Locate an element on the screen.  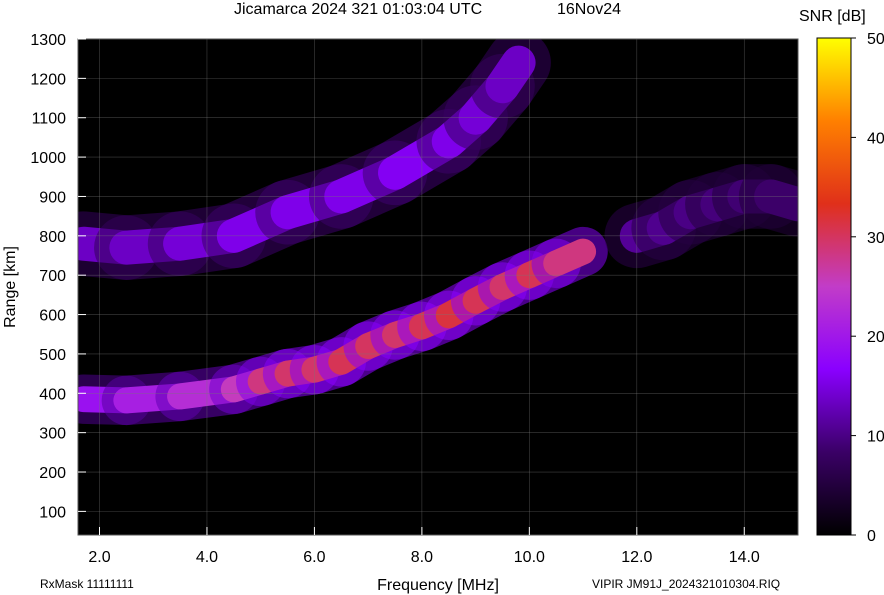
y-tick-label: 1100 is located at coordinates (49, 119).